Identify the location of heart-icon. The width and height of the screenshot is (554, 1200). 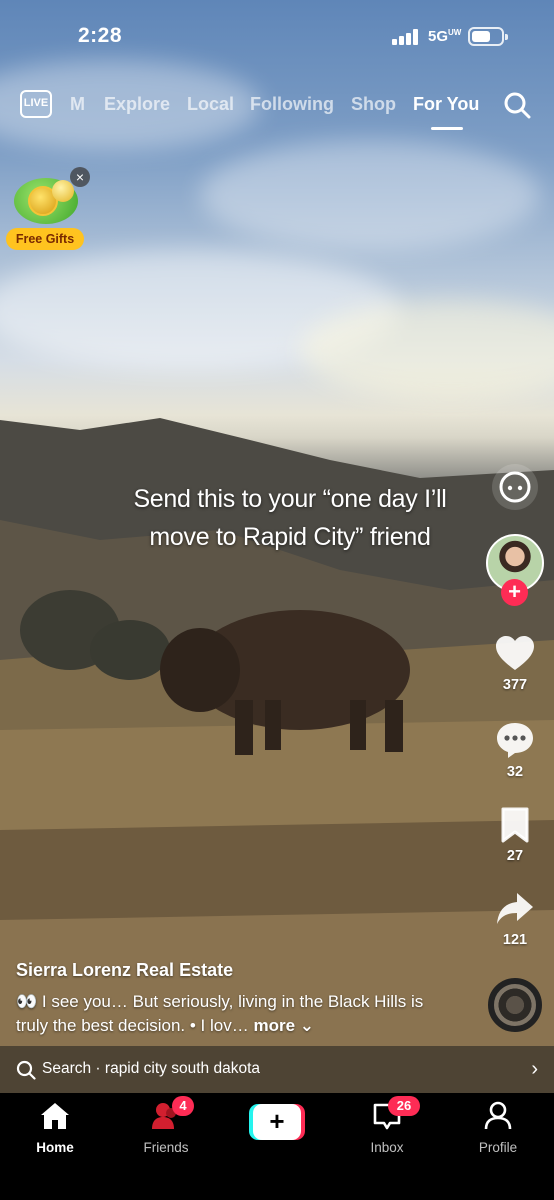
(515, 653).